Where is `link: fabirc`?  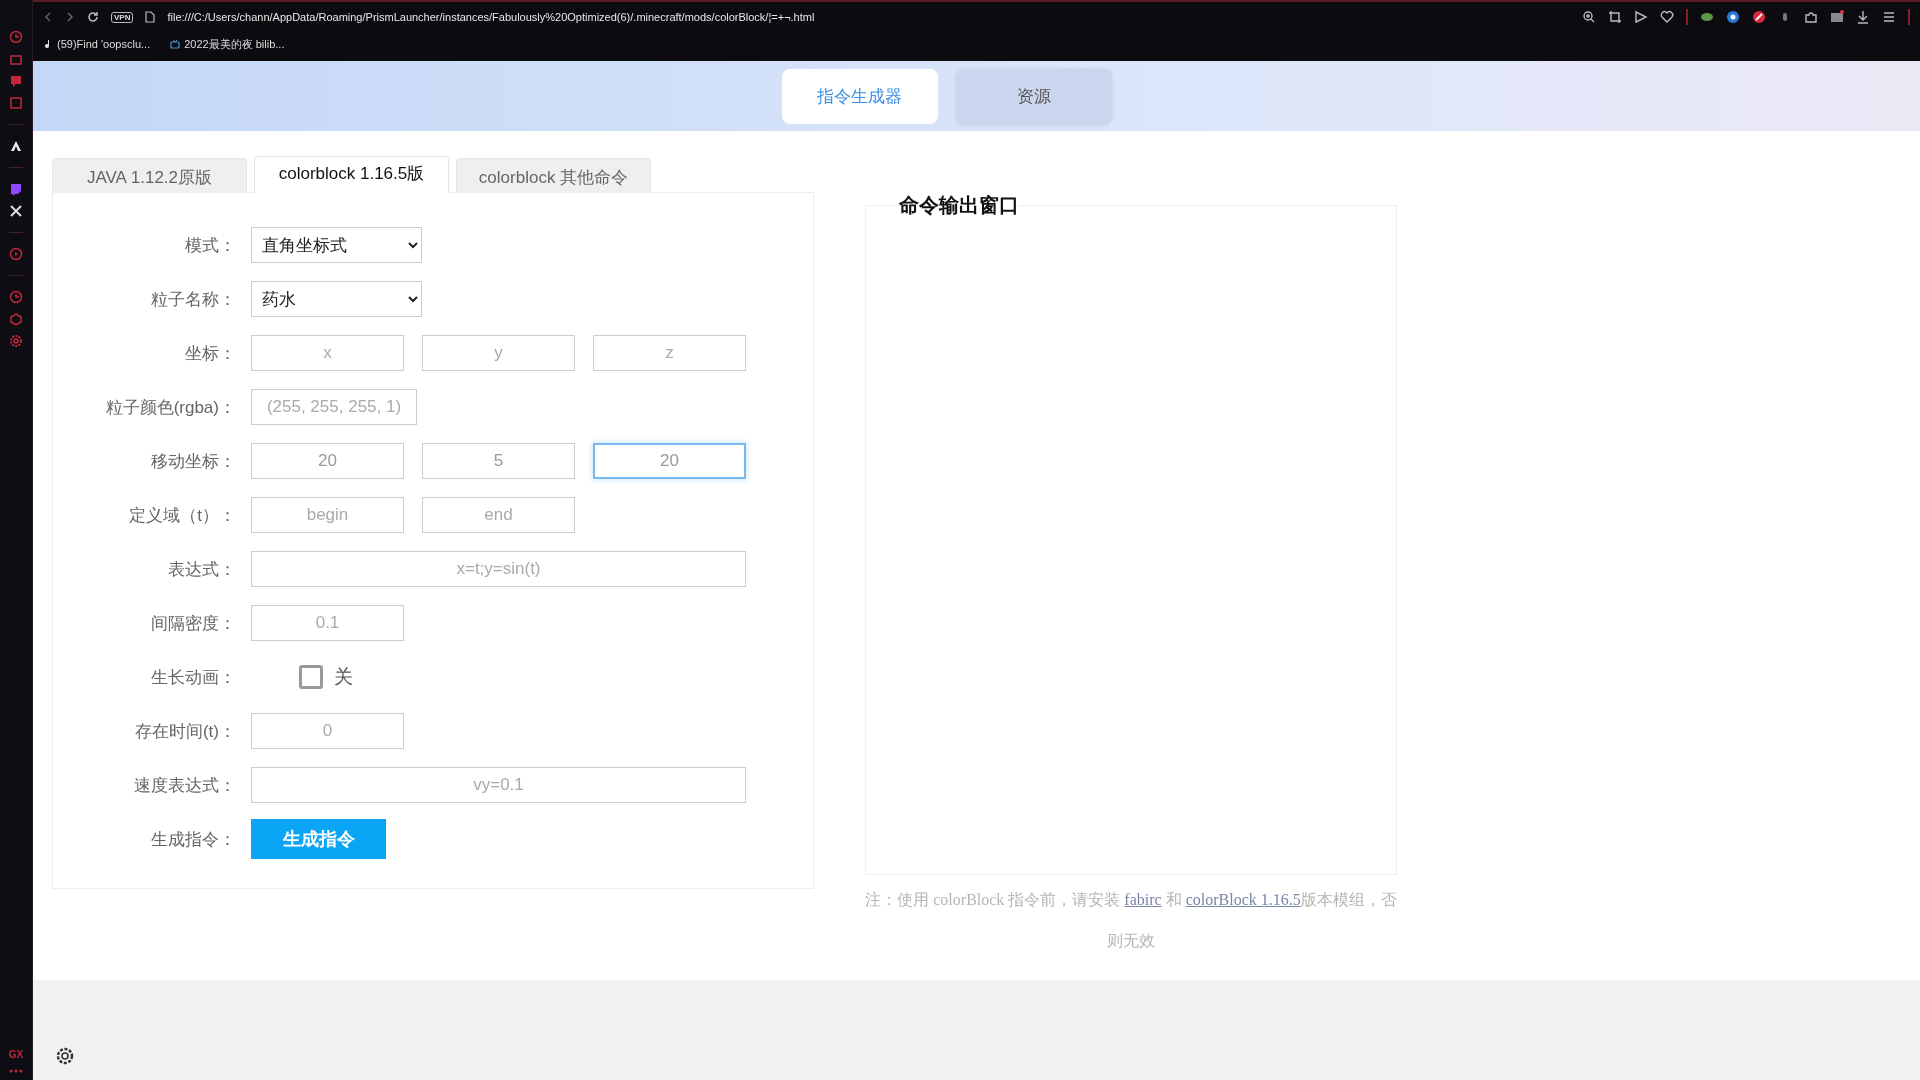 link: fabirc is located at coordinates (1143, 899).